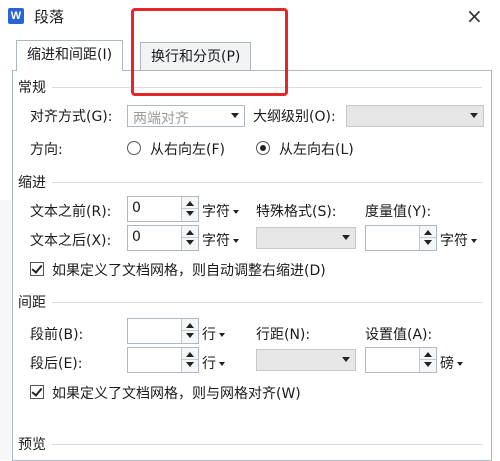 This screenshot has height=461, width=500. Describe the element at coordinates (32, 88) in the screenshot. I see `section-general-title: 常规` at that location.